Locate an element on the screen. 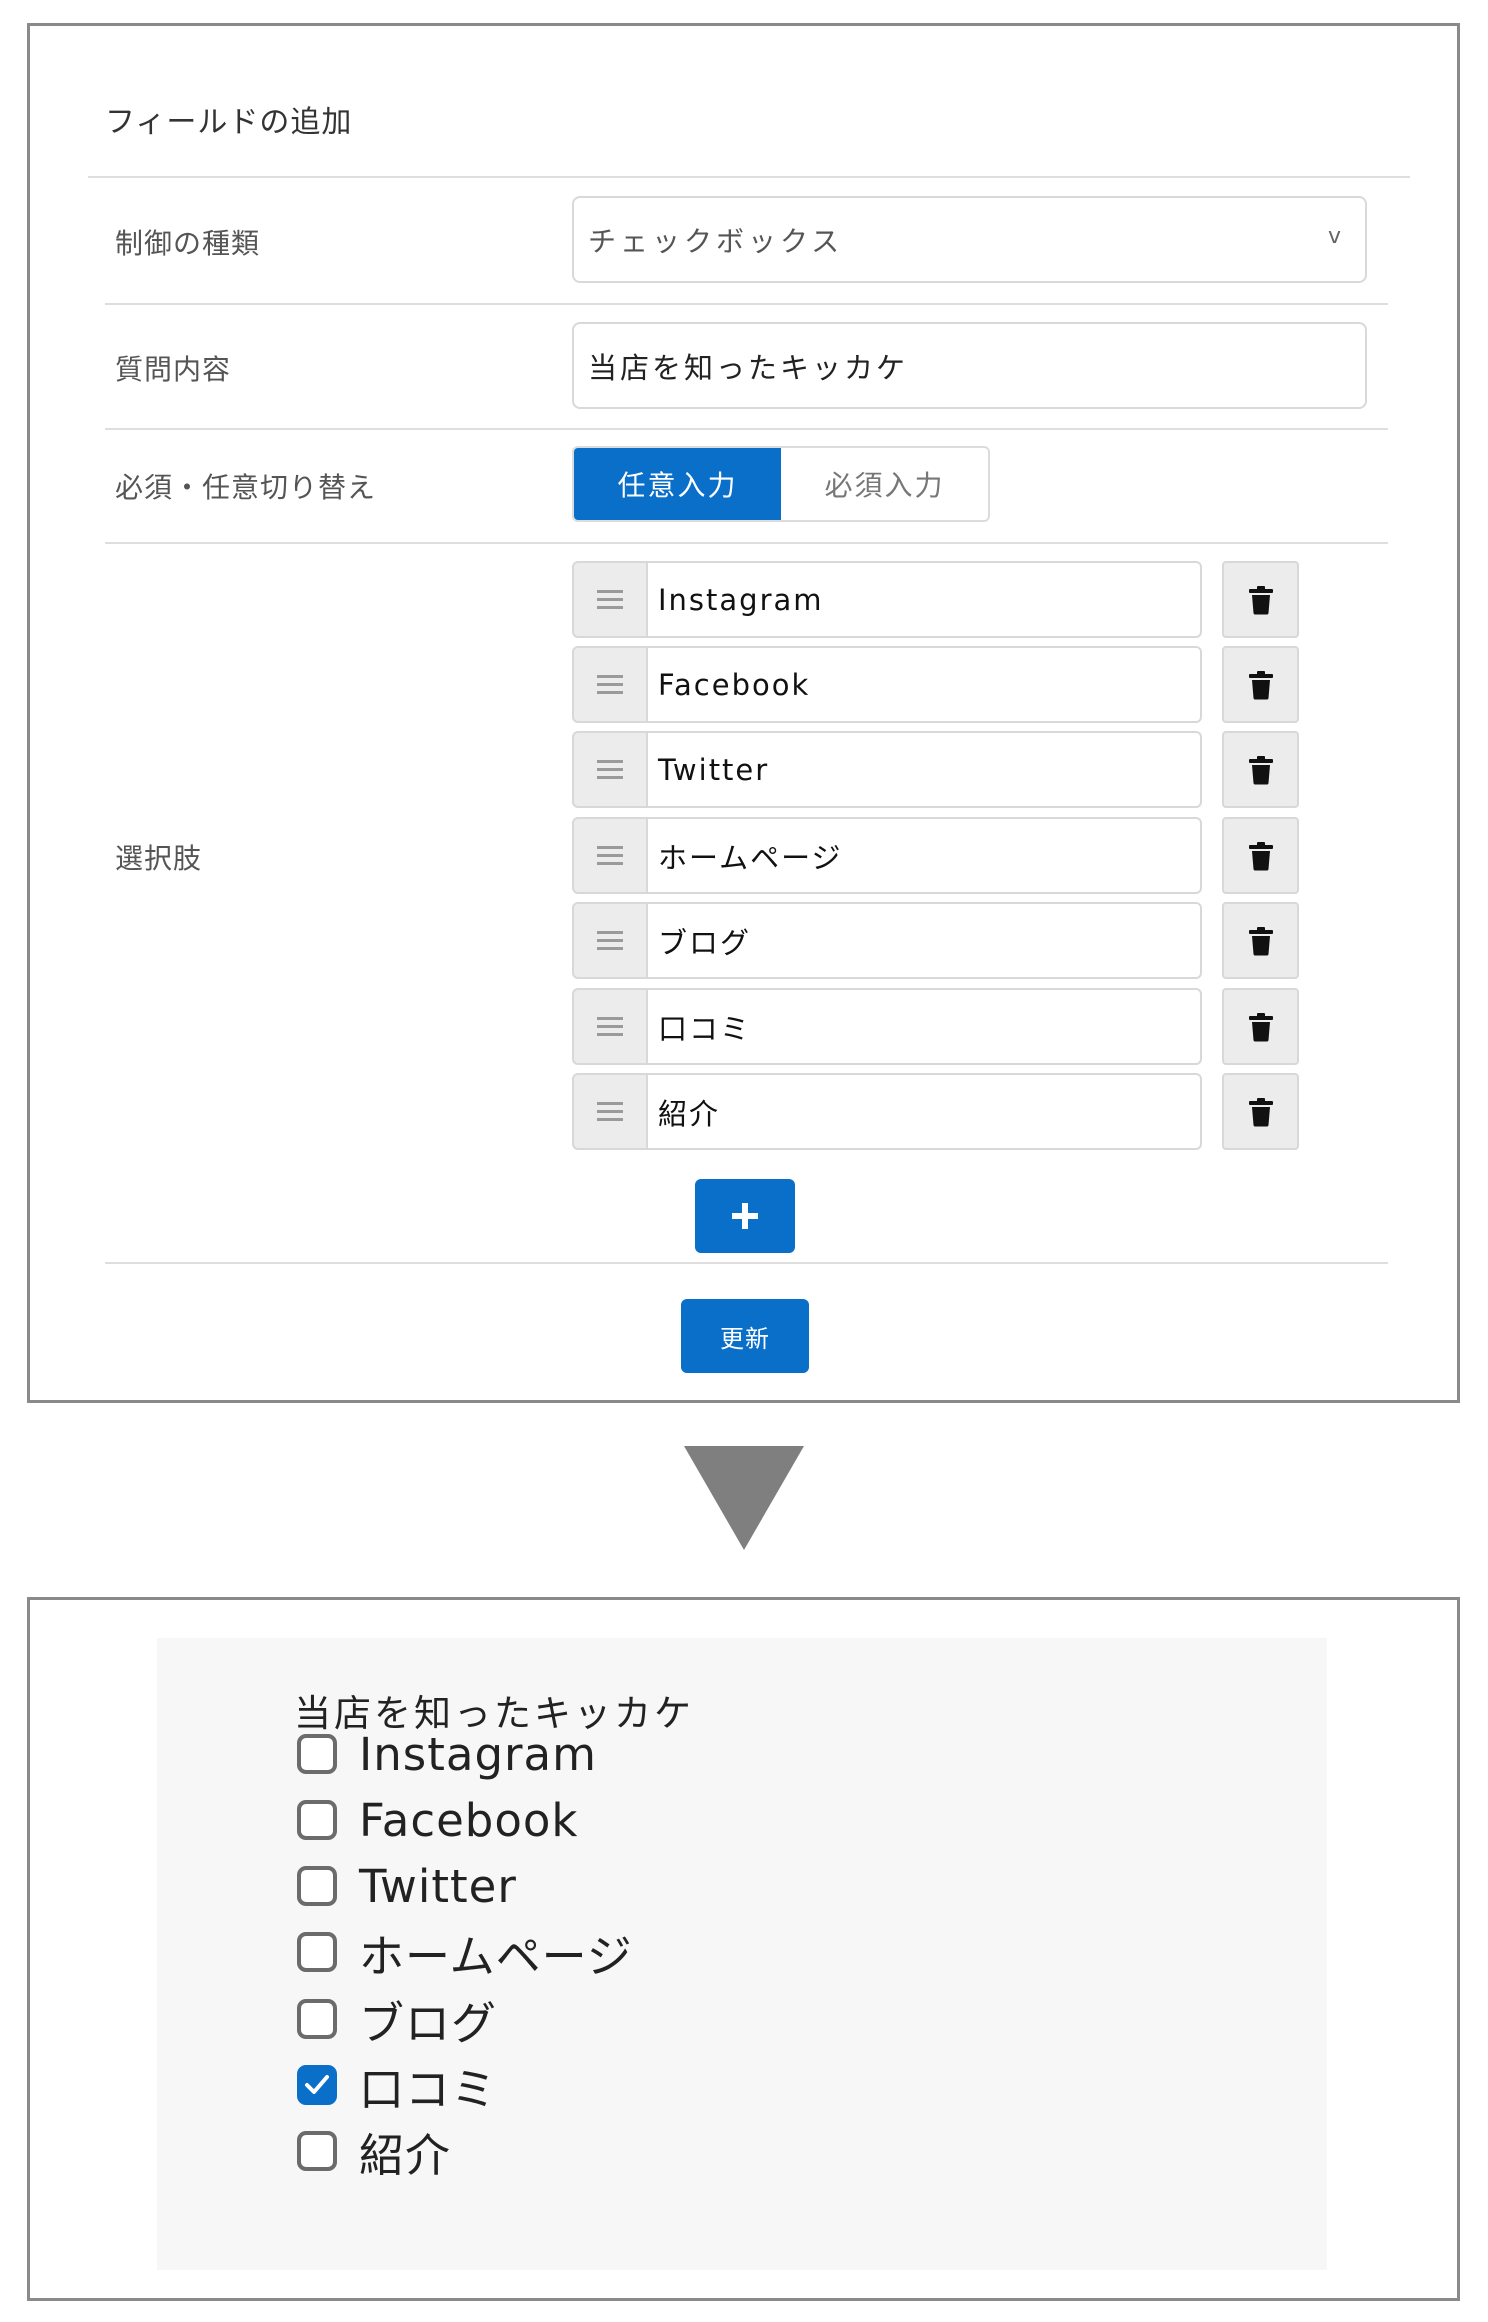  form-title: フィールドの追加 is located at coordinates (229, 122).